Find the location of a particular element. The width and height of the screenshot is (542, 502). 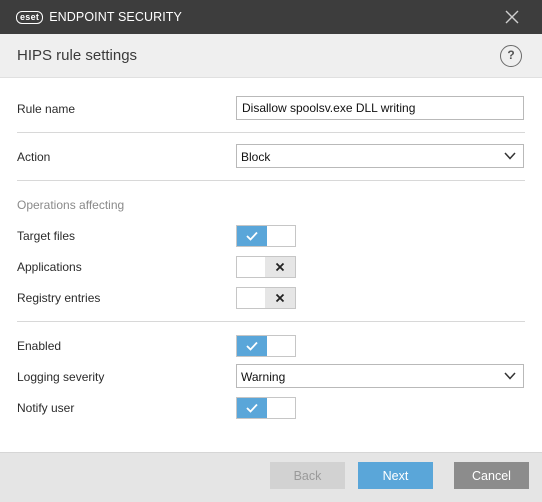

close-icon is located at coordinates (512, 17).